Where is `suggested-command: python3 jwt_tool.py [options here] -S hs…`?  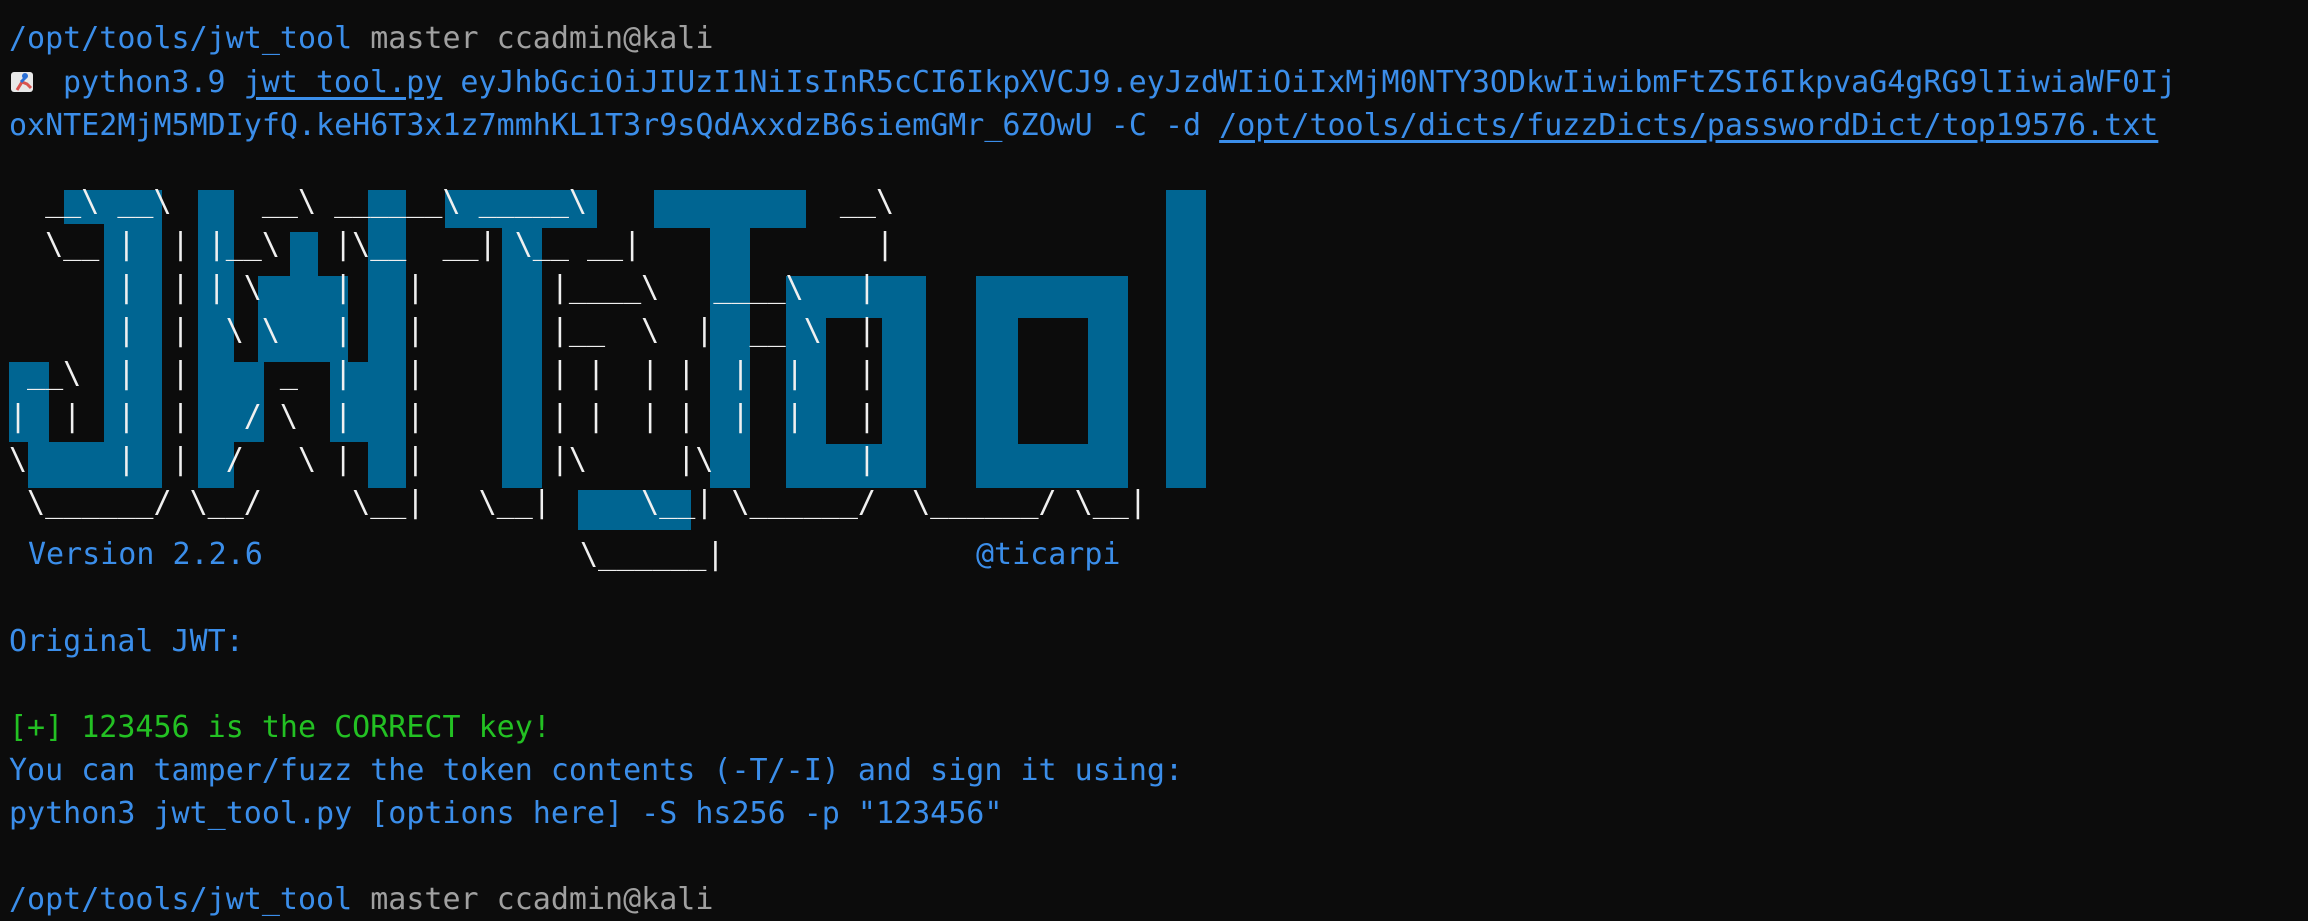 suggested-command: python3 jwt_tool.py [options here] -S hs… is located at coordinates (506, 813).